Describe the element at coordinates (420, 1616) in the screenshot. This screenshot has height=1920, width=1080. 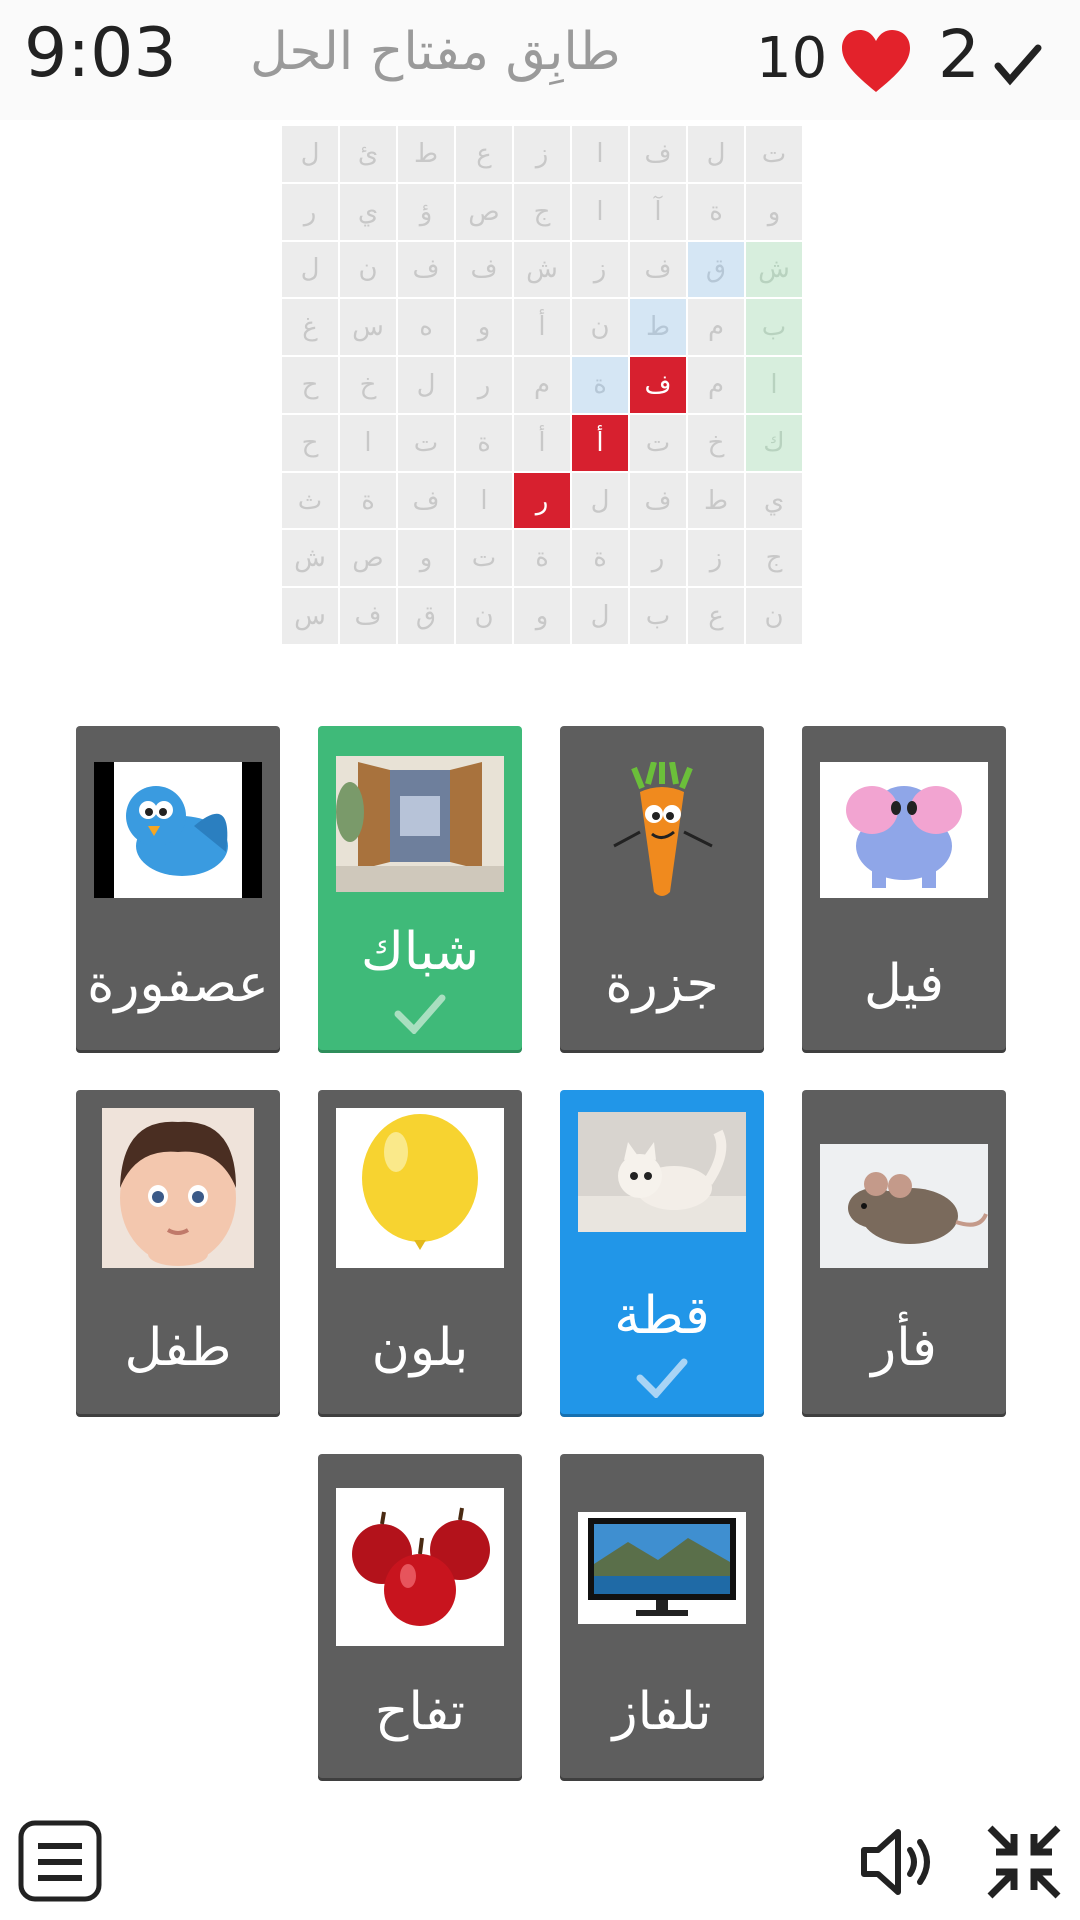
I see `card-apples: تفاح` at that location.